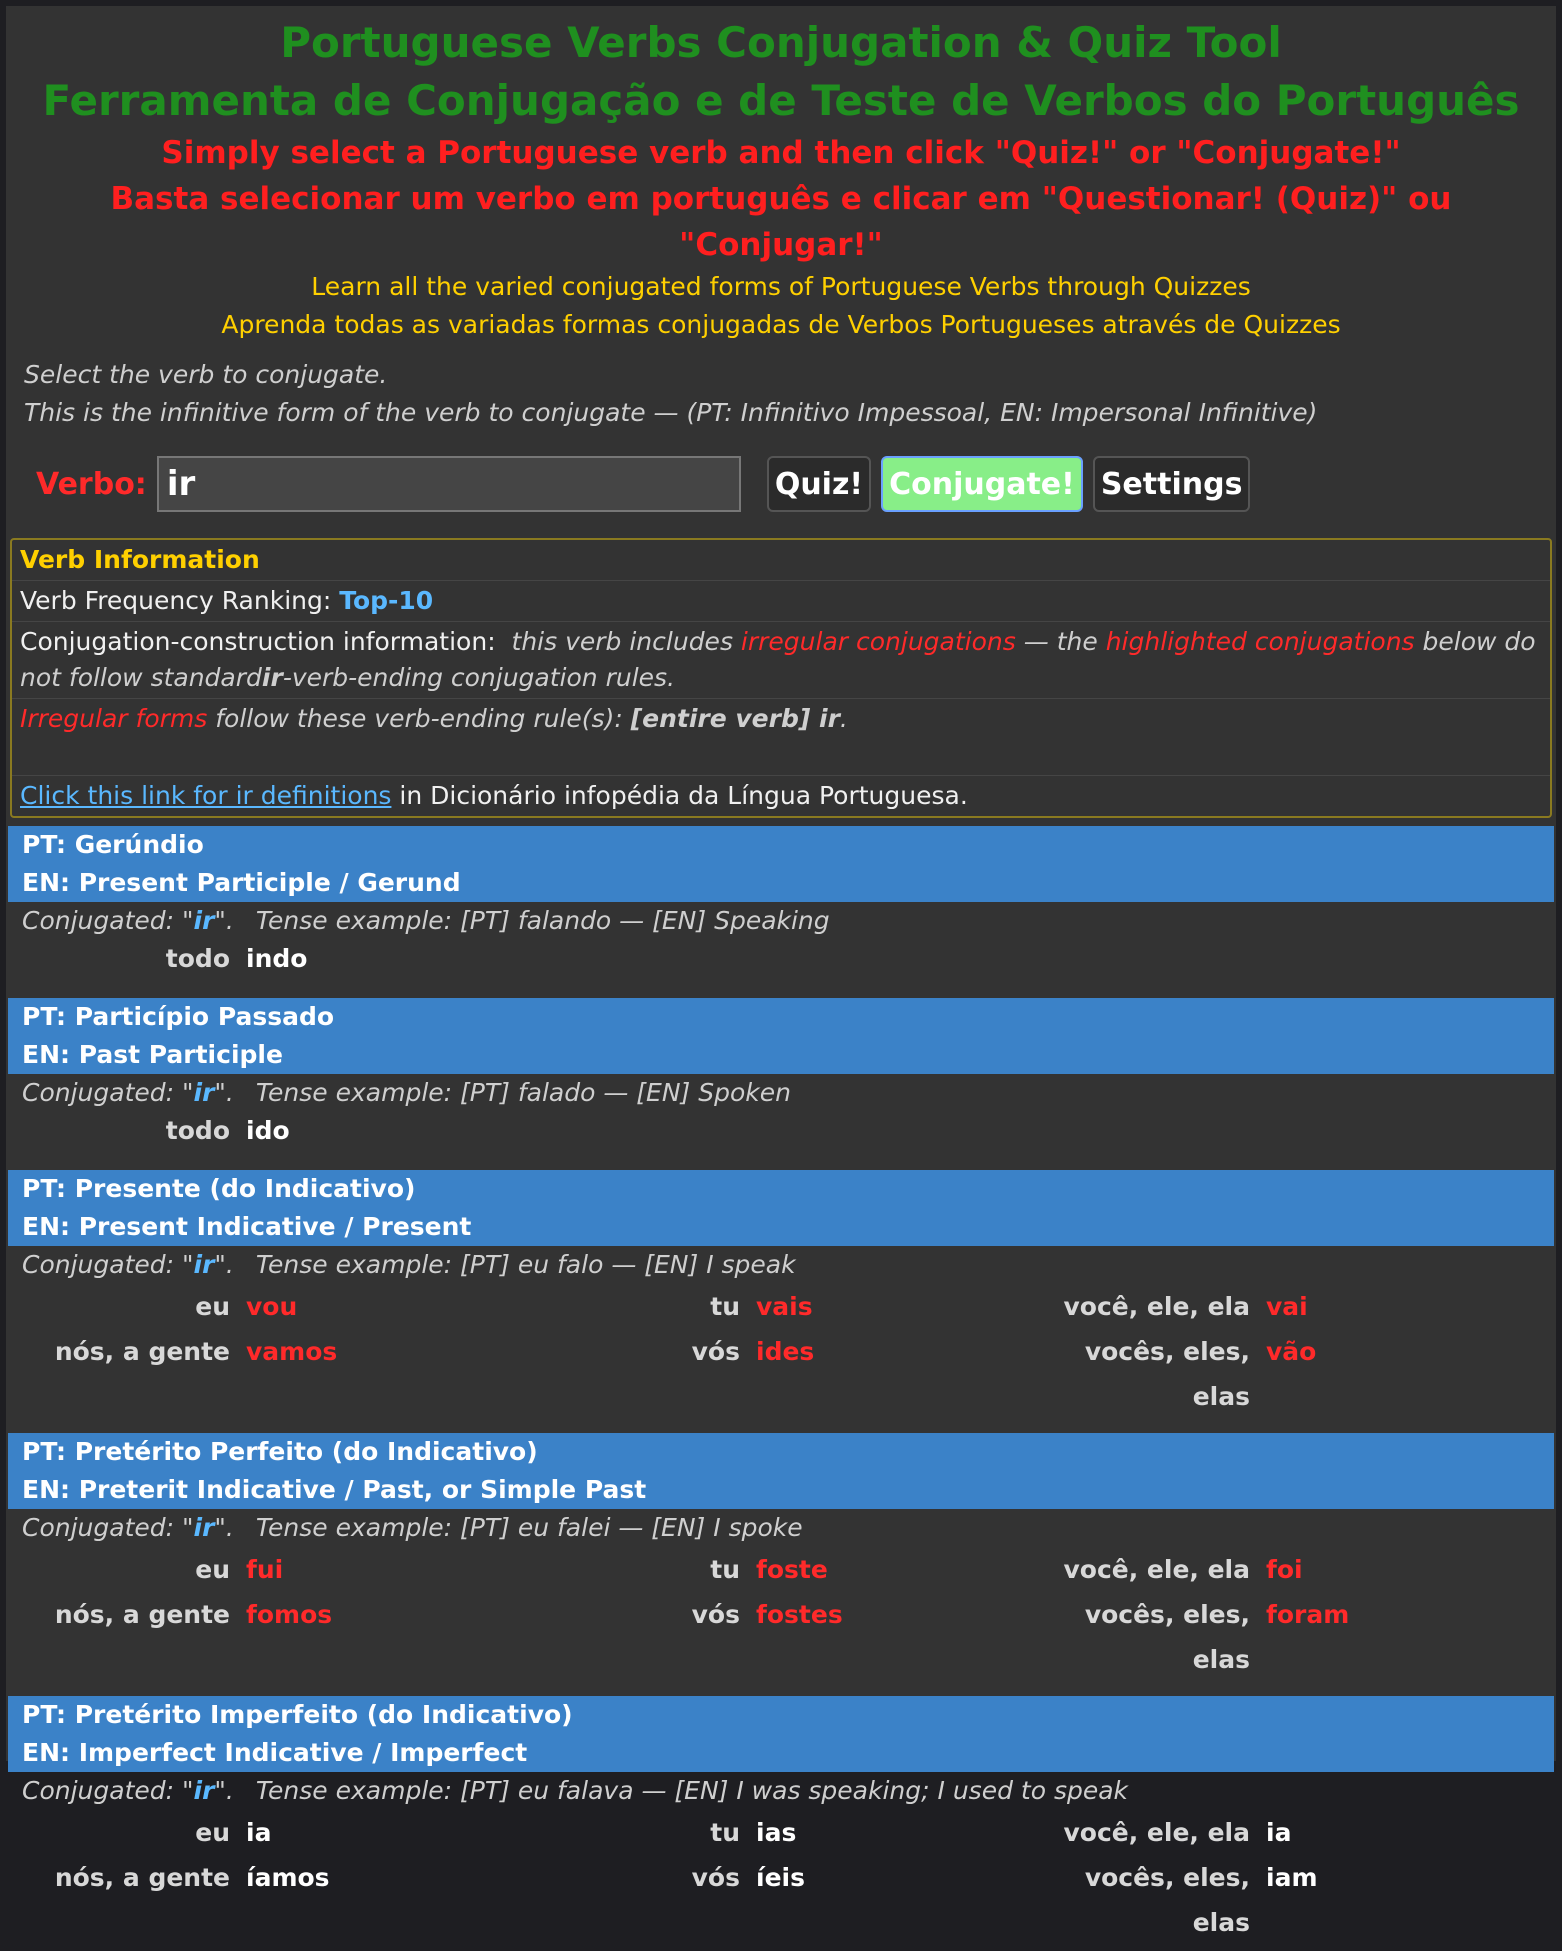 The image size is (1562, 1951). Describe the element at coordinates (381, 1306) in the screenshot. I see `conjugated-form: vou` at that location.